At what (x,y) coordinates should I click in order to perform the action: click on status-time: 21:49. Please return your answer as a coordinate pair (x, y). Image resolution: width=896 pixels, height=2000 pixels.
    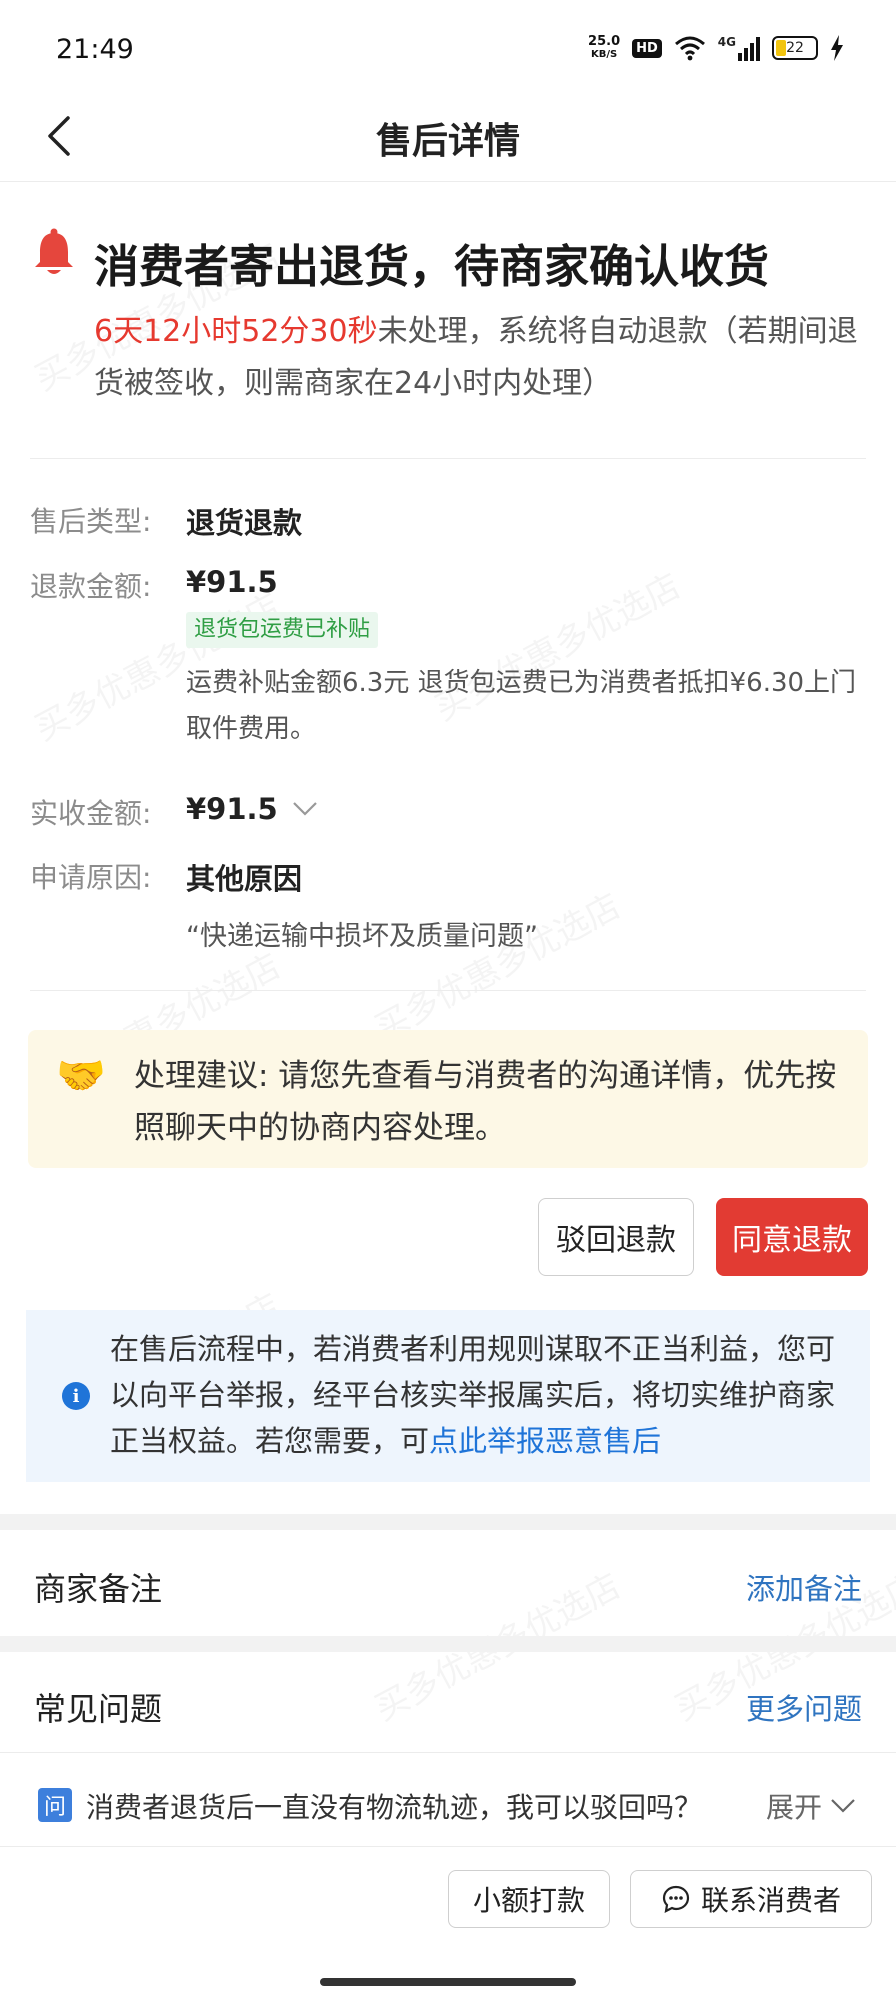
    Looking at the image, I should click on (95, 49).